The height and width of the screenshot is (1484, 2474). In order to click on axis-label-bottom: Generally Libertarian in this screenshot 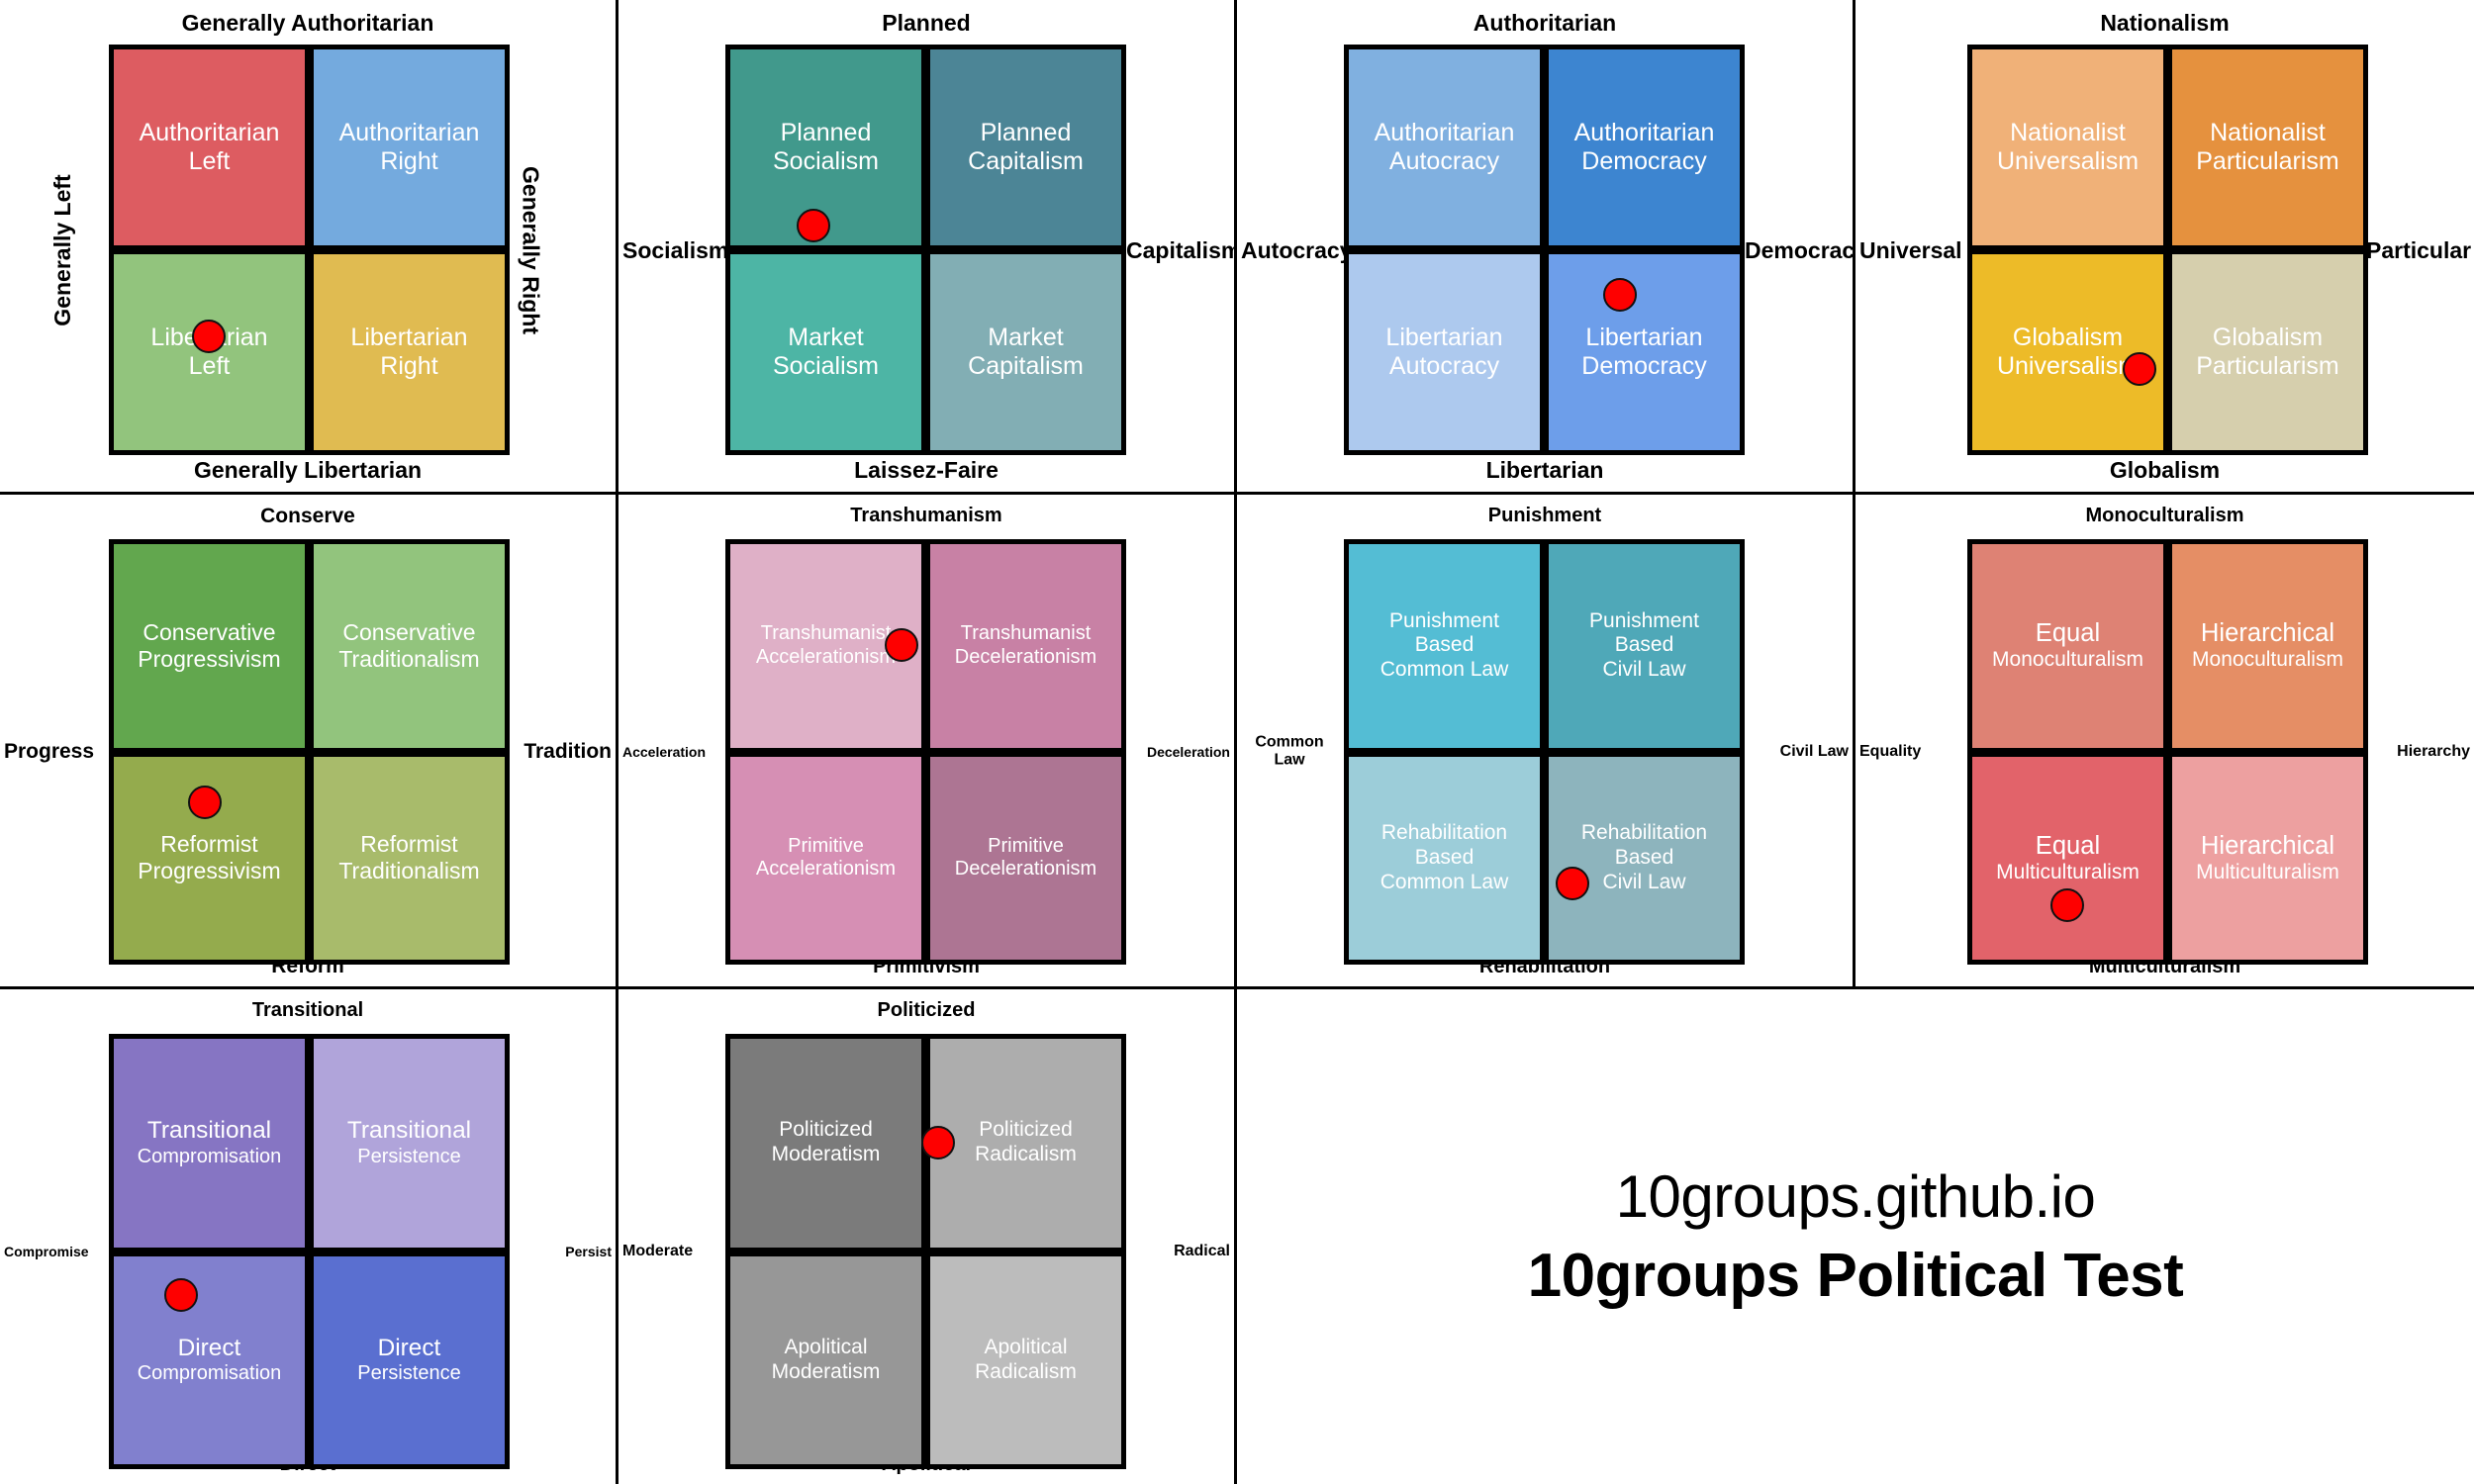, I will do `click(308, 470)`.